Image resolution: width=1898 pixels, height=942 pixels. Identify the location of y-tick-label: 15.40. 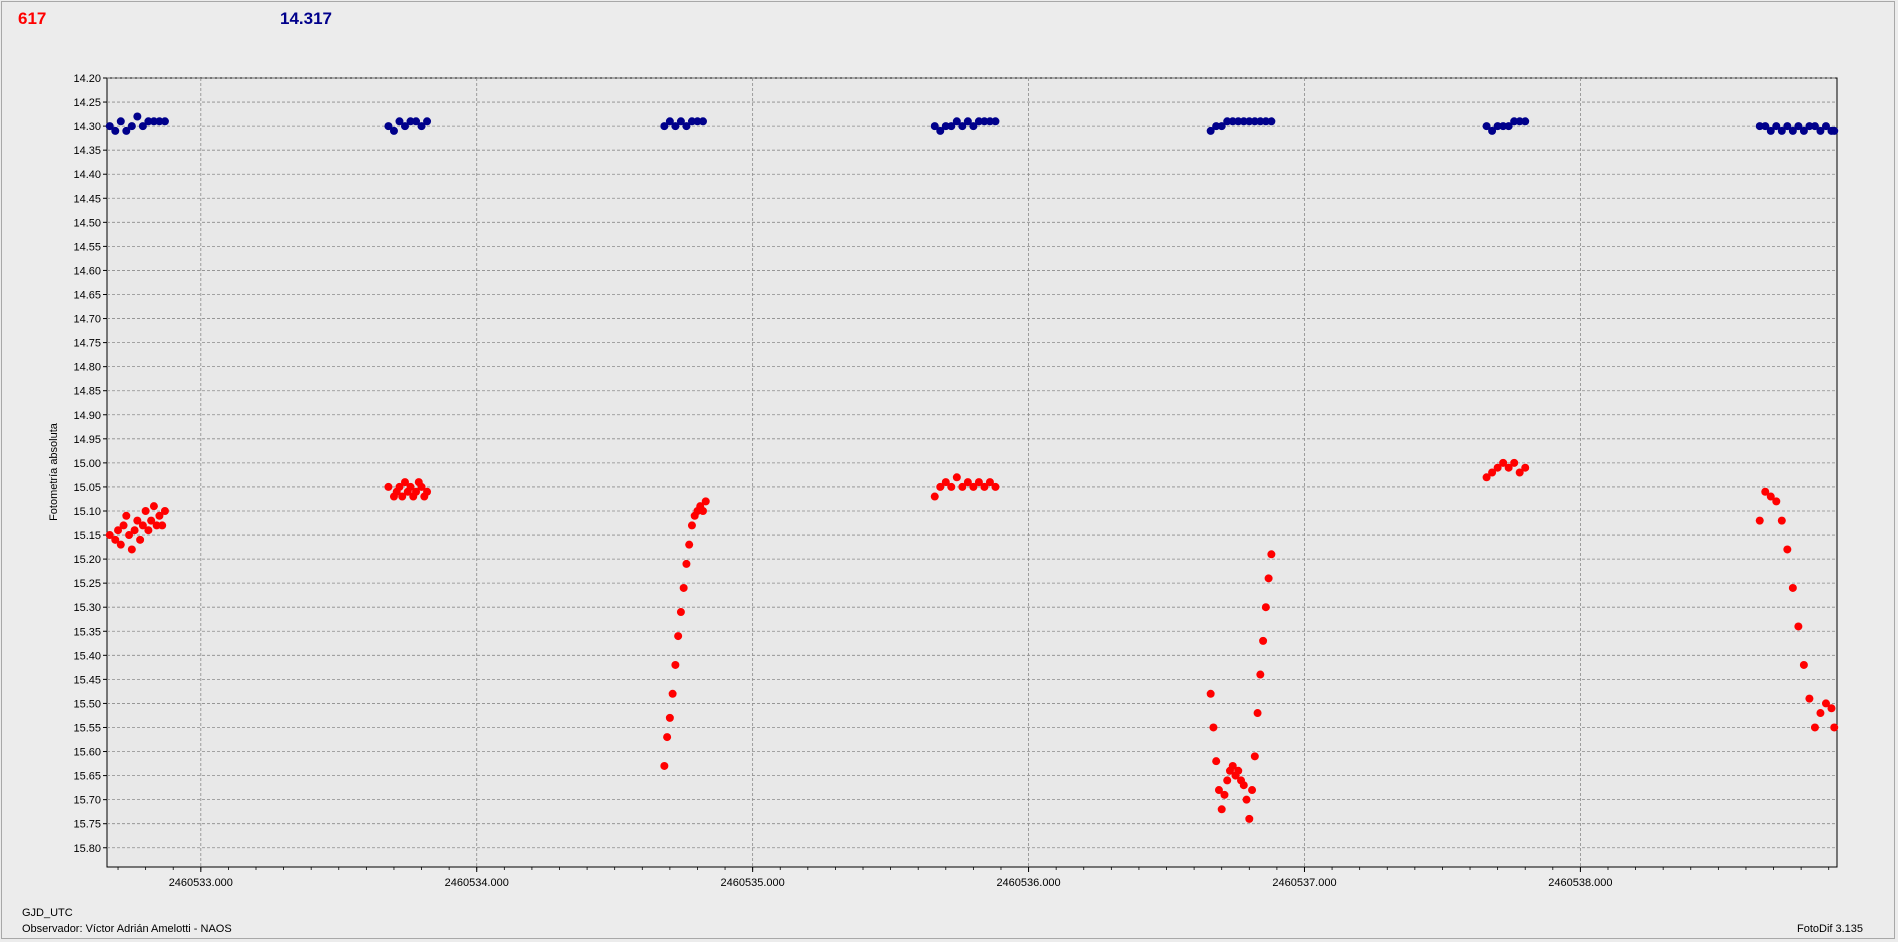
(87, 656).